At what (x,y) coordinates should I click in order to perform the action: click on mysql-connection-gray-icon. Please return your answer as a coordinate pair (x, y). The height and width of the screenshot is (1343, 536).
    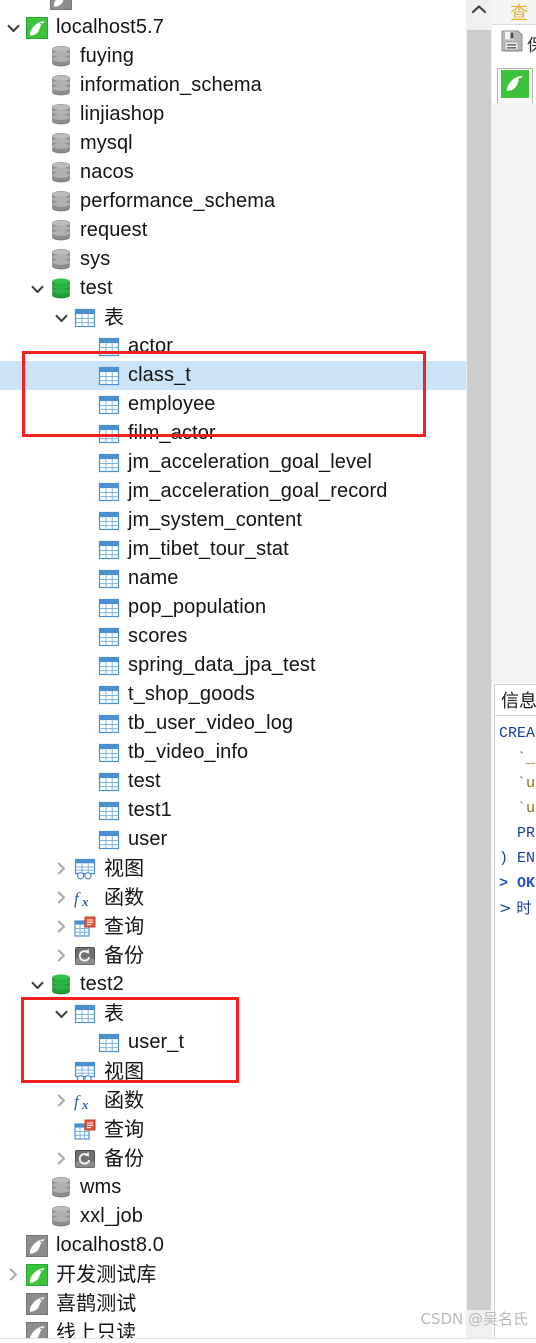
    Looking at the image, I should click on (61, 6).